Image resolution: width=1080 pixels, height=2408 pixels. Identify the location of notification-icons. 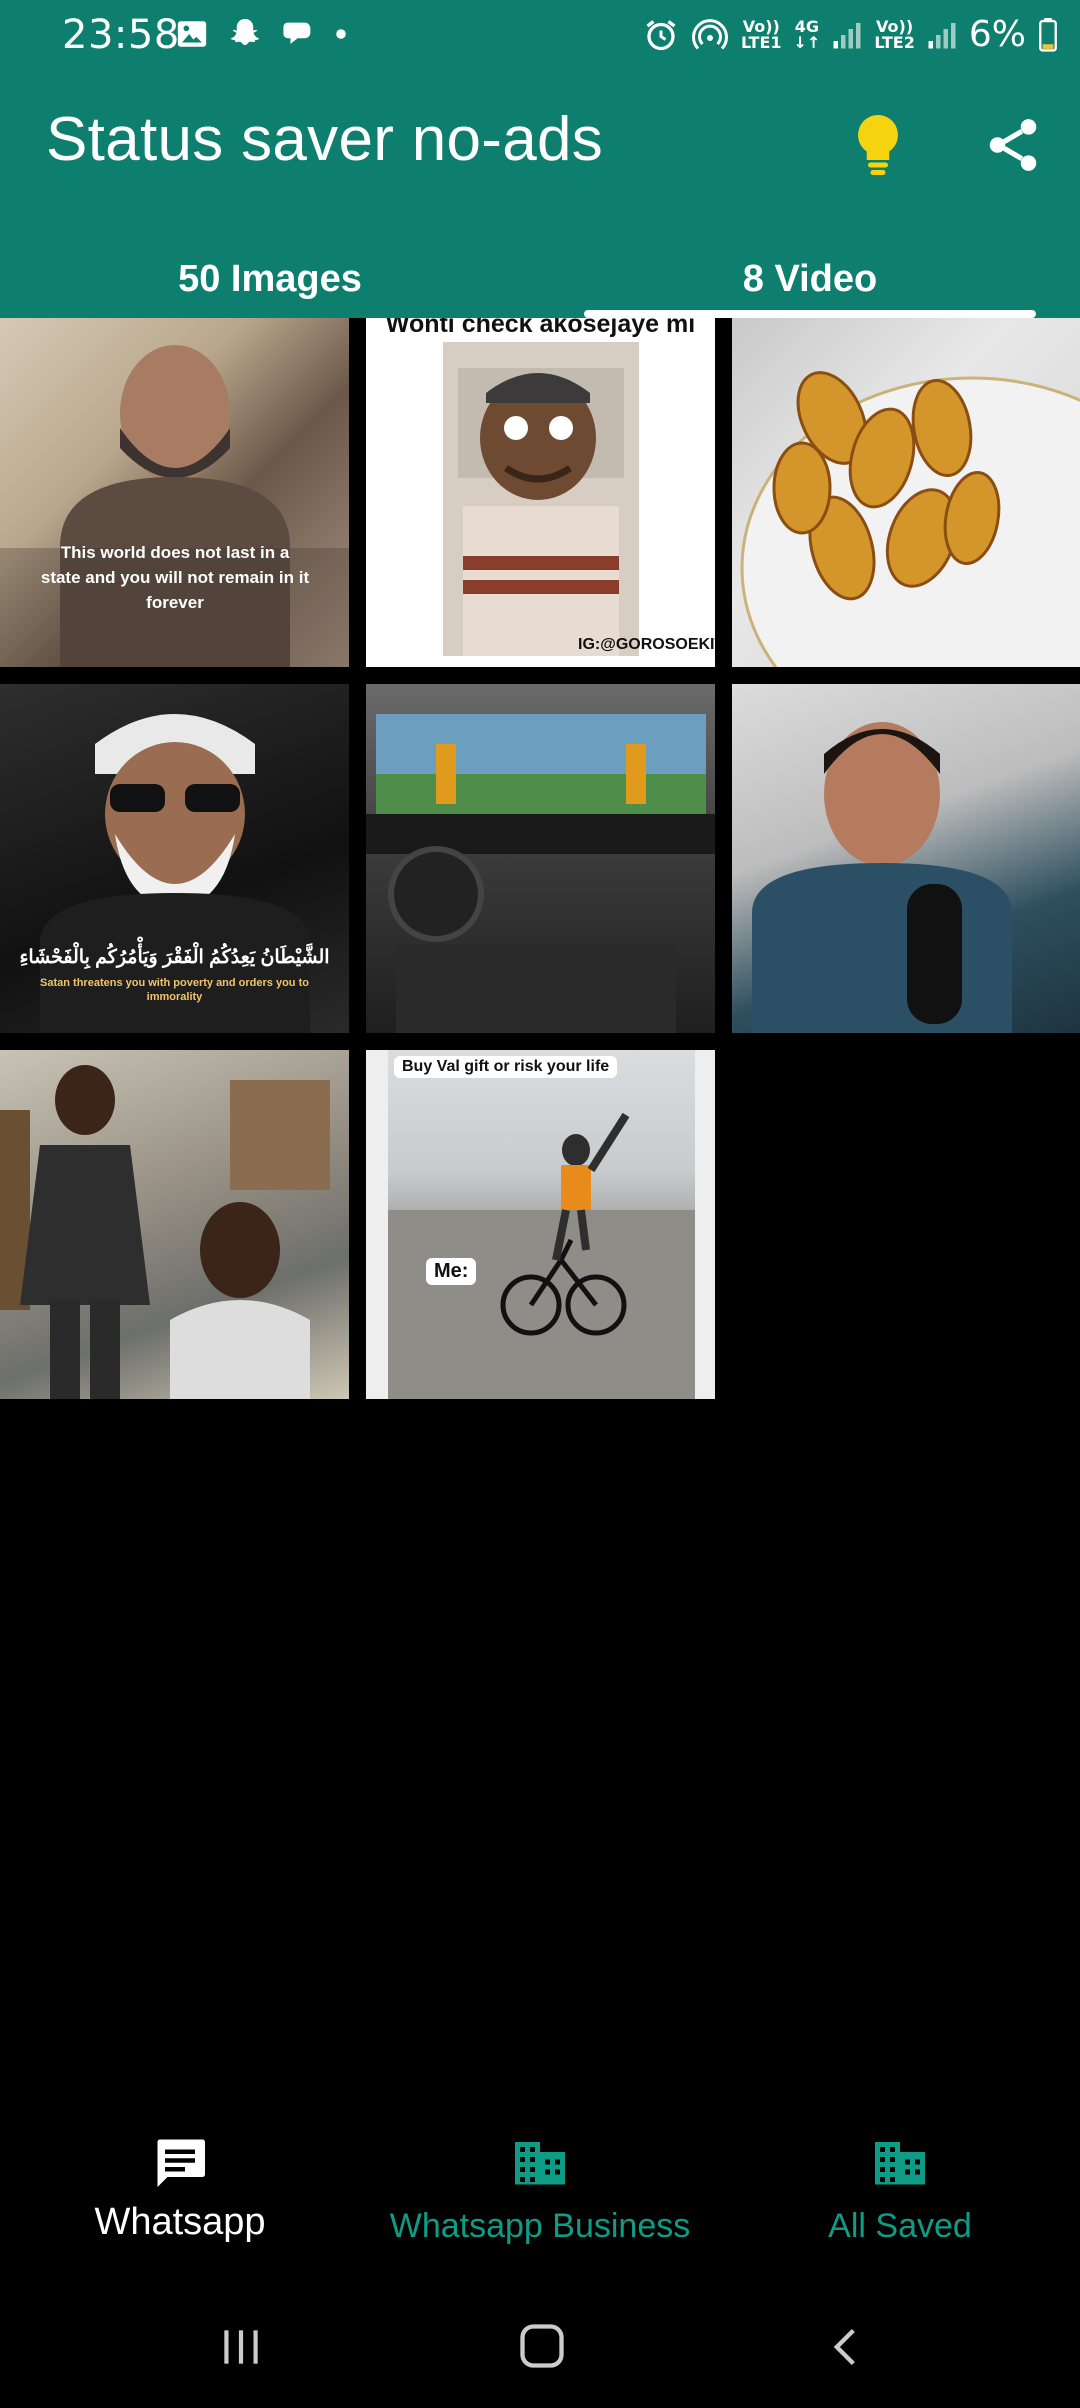
(261, 34).